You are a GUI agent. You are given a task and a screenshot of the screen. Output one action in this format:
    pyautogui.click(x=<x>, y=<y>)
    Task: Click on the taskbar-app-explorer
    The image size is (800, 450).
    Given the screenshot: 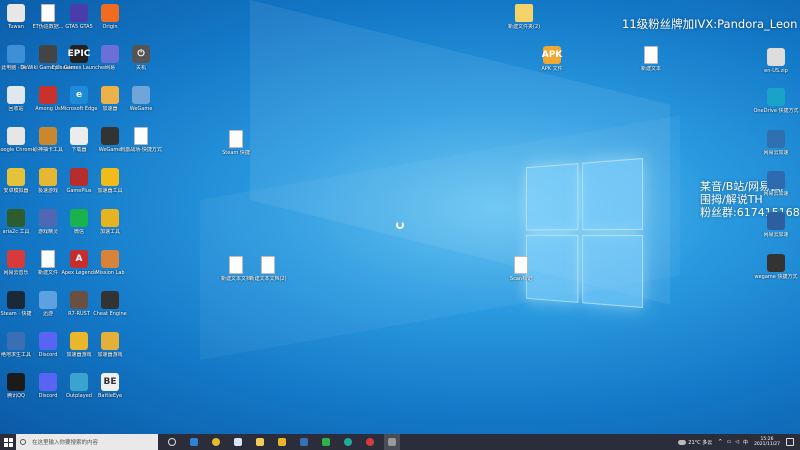 What is the action you would take?
    pyautogui.click(x=260, y=442)
    